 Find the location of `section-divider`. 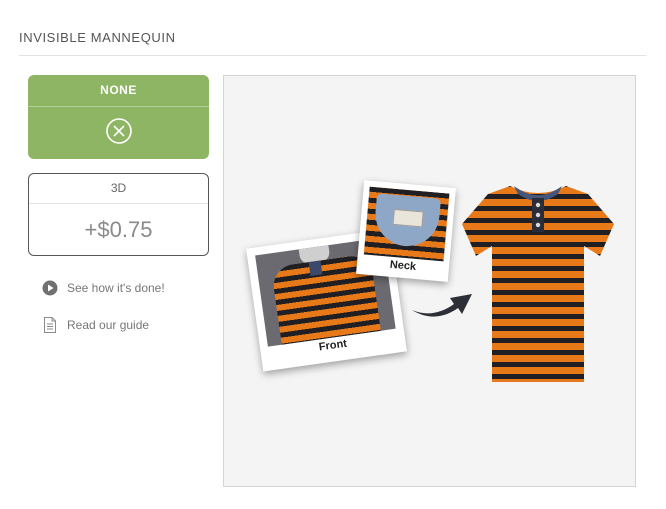

section-divider is located at coordinates (332, 55).